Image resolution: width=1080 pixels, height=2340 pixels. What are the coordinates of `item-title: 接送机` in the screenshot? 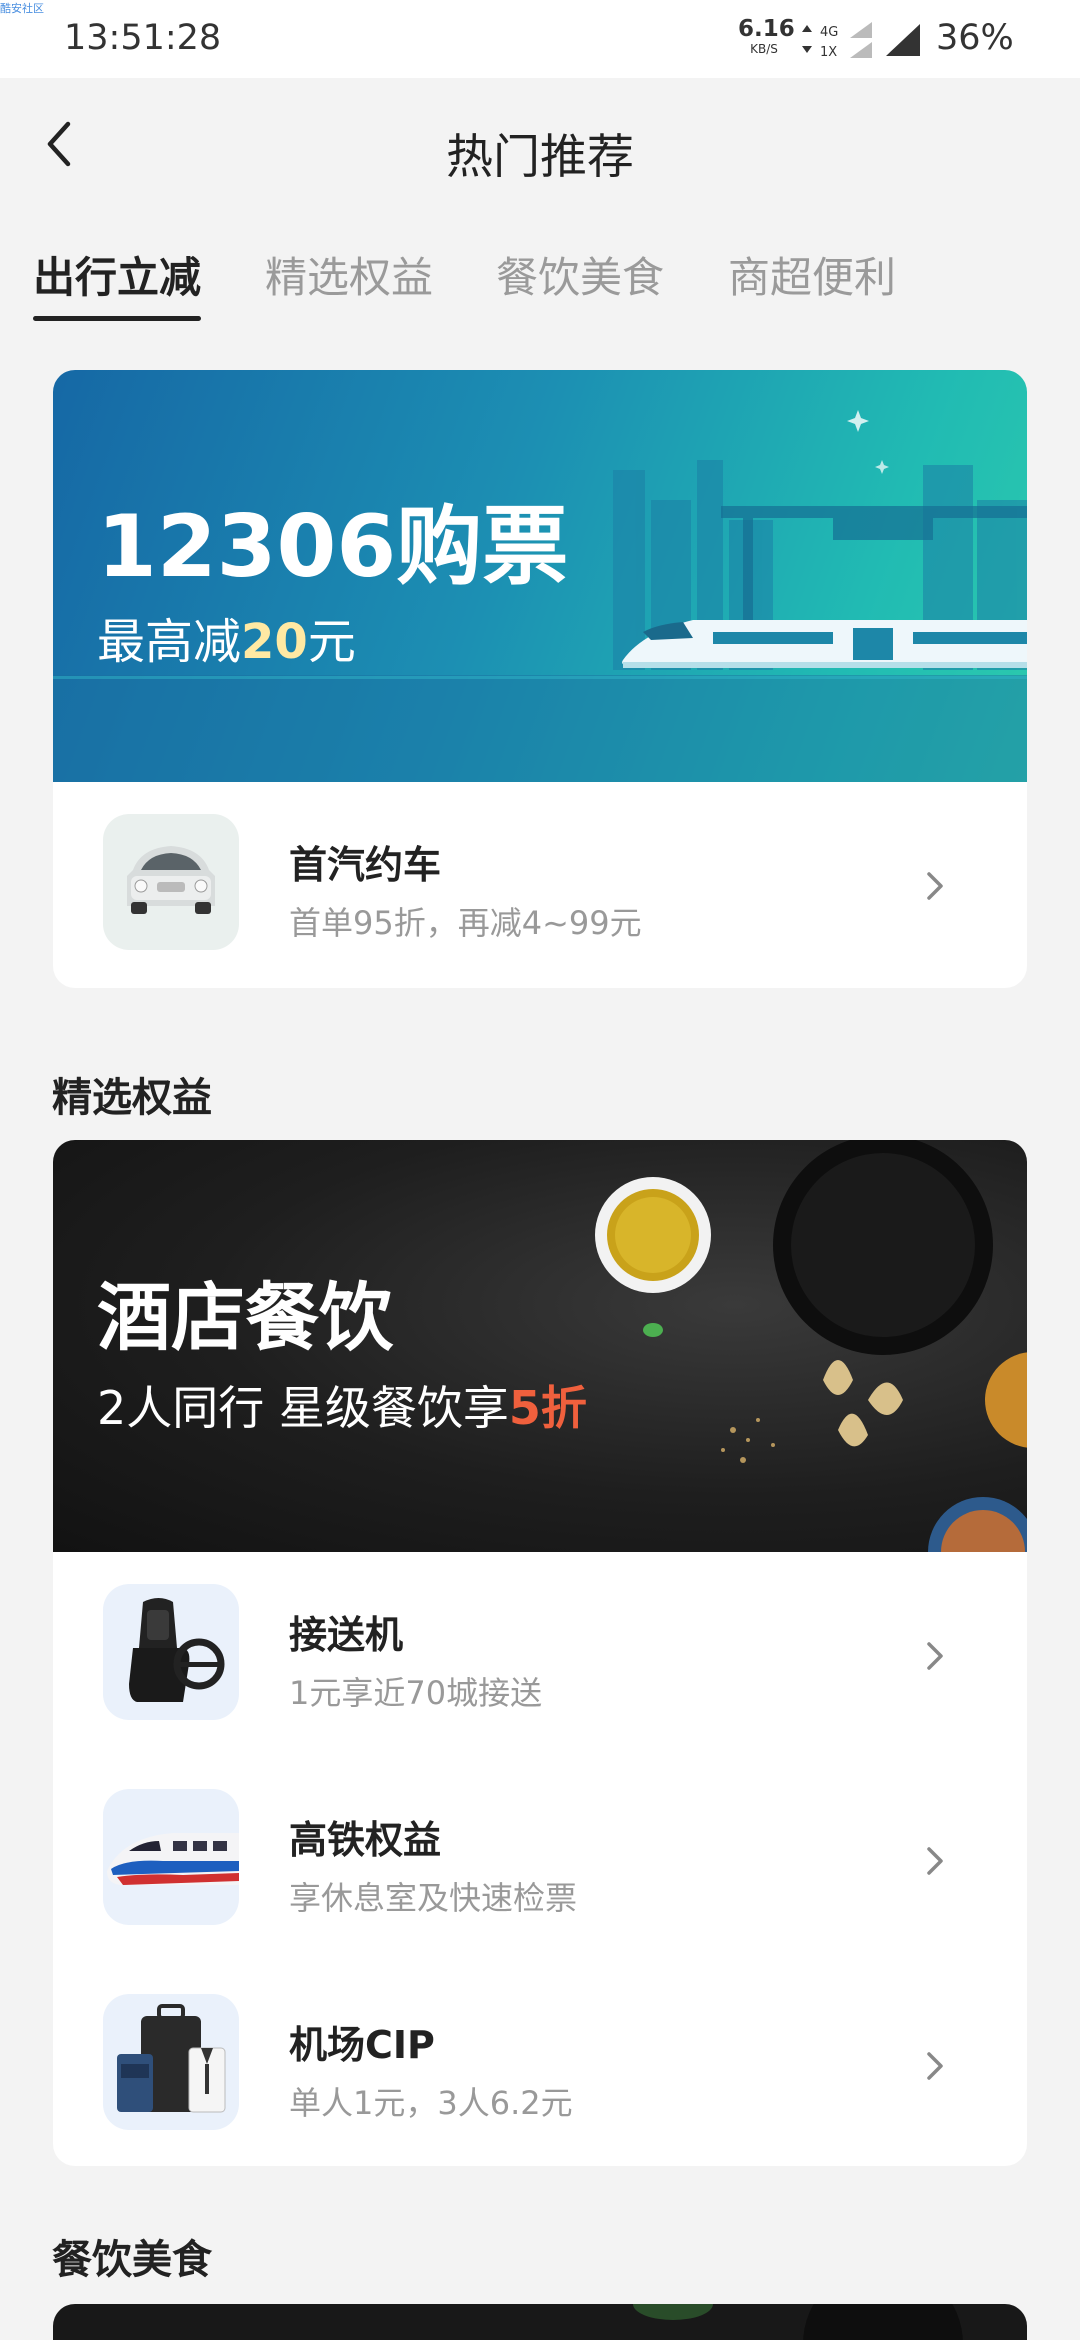 It's located at (346, 1635).